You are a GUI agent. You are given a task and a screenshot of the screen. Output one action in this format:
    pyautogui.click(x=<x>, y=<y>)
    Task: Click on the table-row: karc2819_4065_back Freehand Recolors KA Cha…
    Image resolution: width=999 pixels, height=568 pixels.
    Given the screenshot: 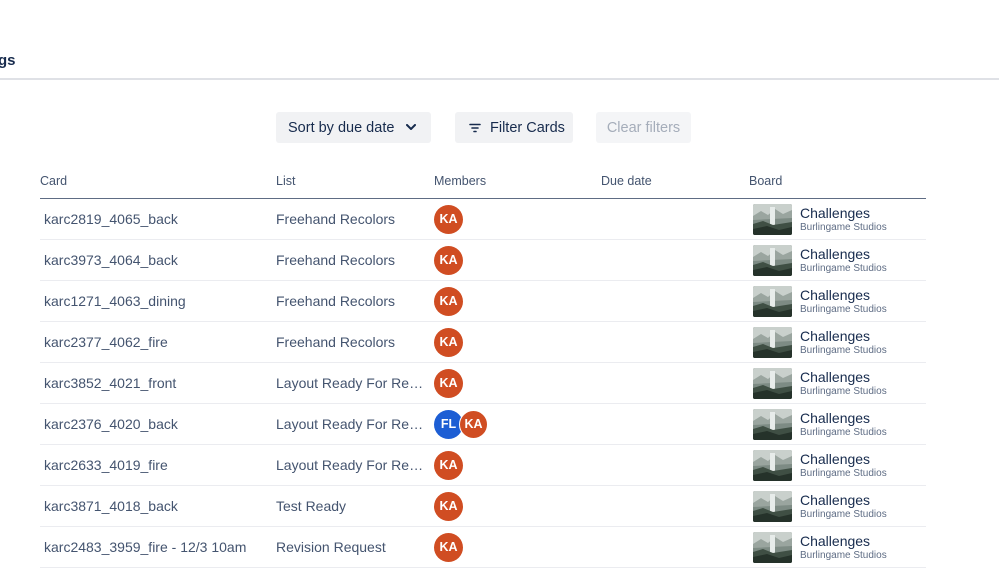 What is the action you would take?
    pyautogui.click(x=483, y=219)
    